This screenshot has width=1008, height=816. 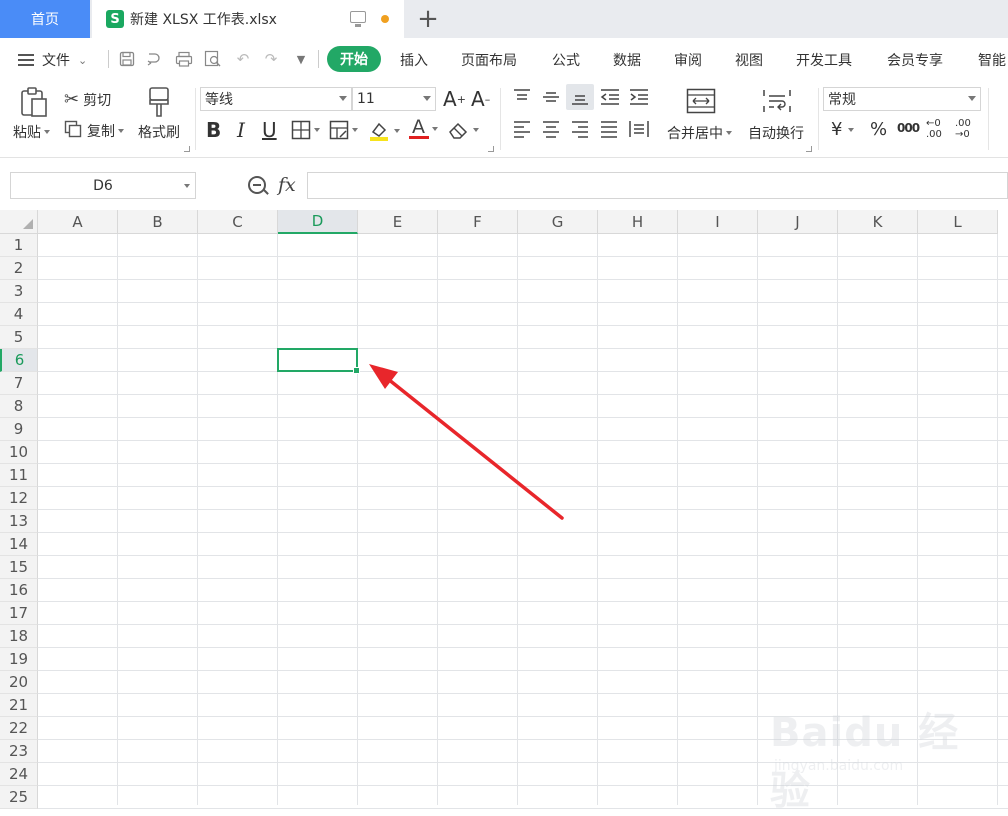 What do you see at coordinates (958, 222) in the screenshot?
I see `column-header: L` at bounding box center [958, 222].